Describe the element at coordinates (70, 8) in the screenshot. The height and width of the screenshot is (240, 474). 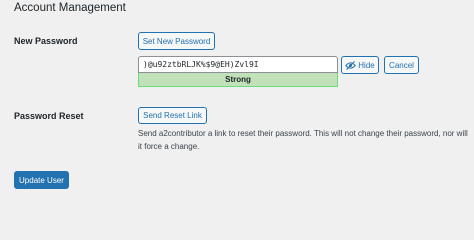
I see `section-heading: Account Management` at that location.